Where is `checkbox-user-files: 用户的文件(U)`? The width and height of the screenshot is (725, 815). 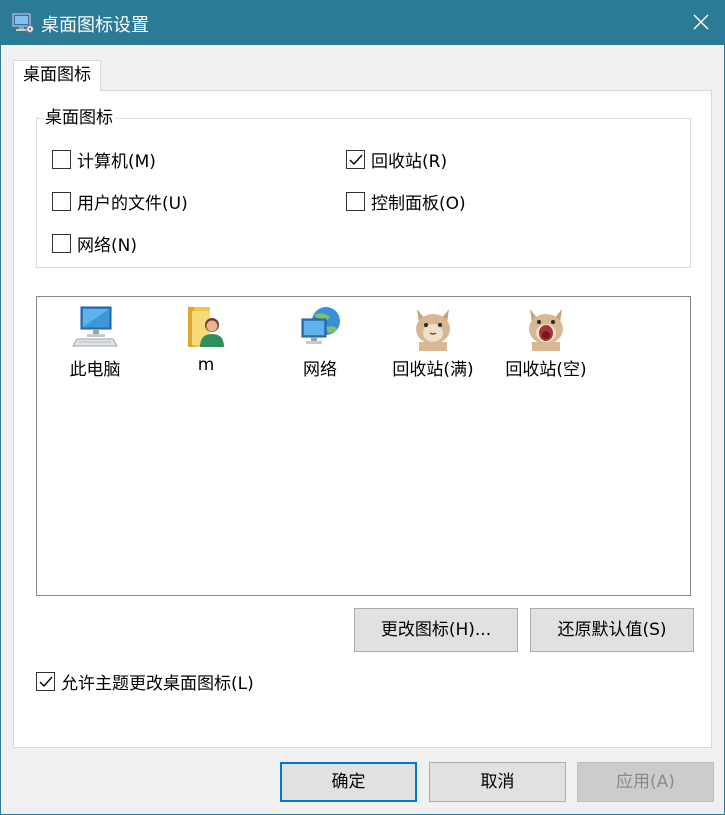
checkbox-user-files: 用户的文件(U) is located at coordinates (120, 202).